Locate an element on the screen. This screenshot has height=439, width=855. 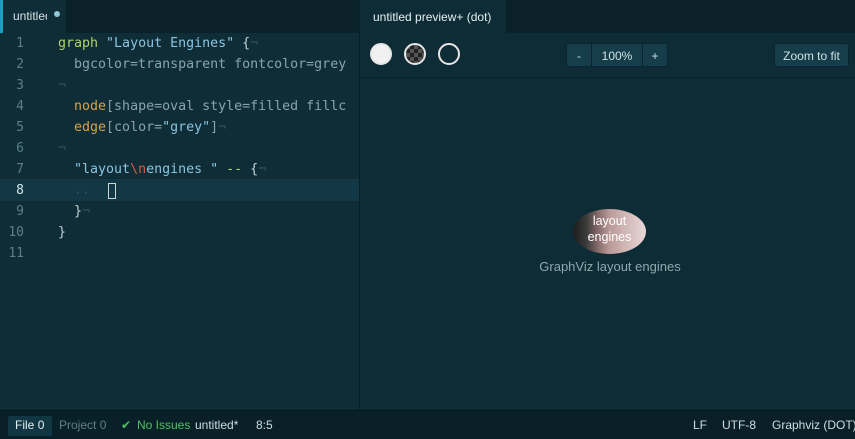
preview-toolbar: - 100% + Zoom to fit is located at coordinates (607, 55).